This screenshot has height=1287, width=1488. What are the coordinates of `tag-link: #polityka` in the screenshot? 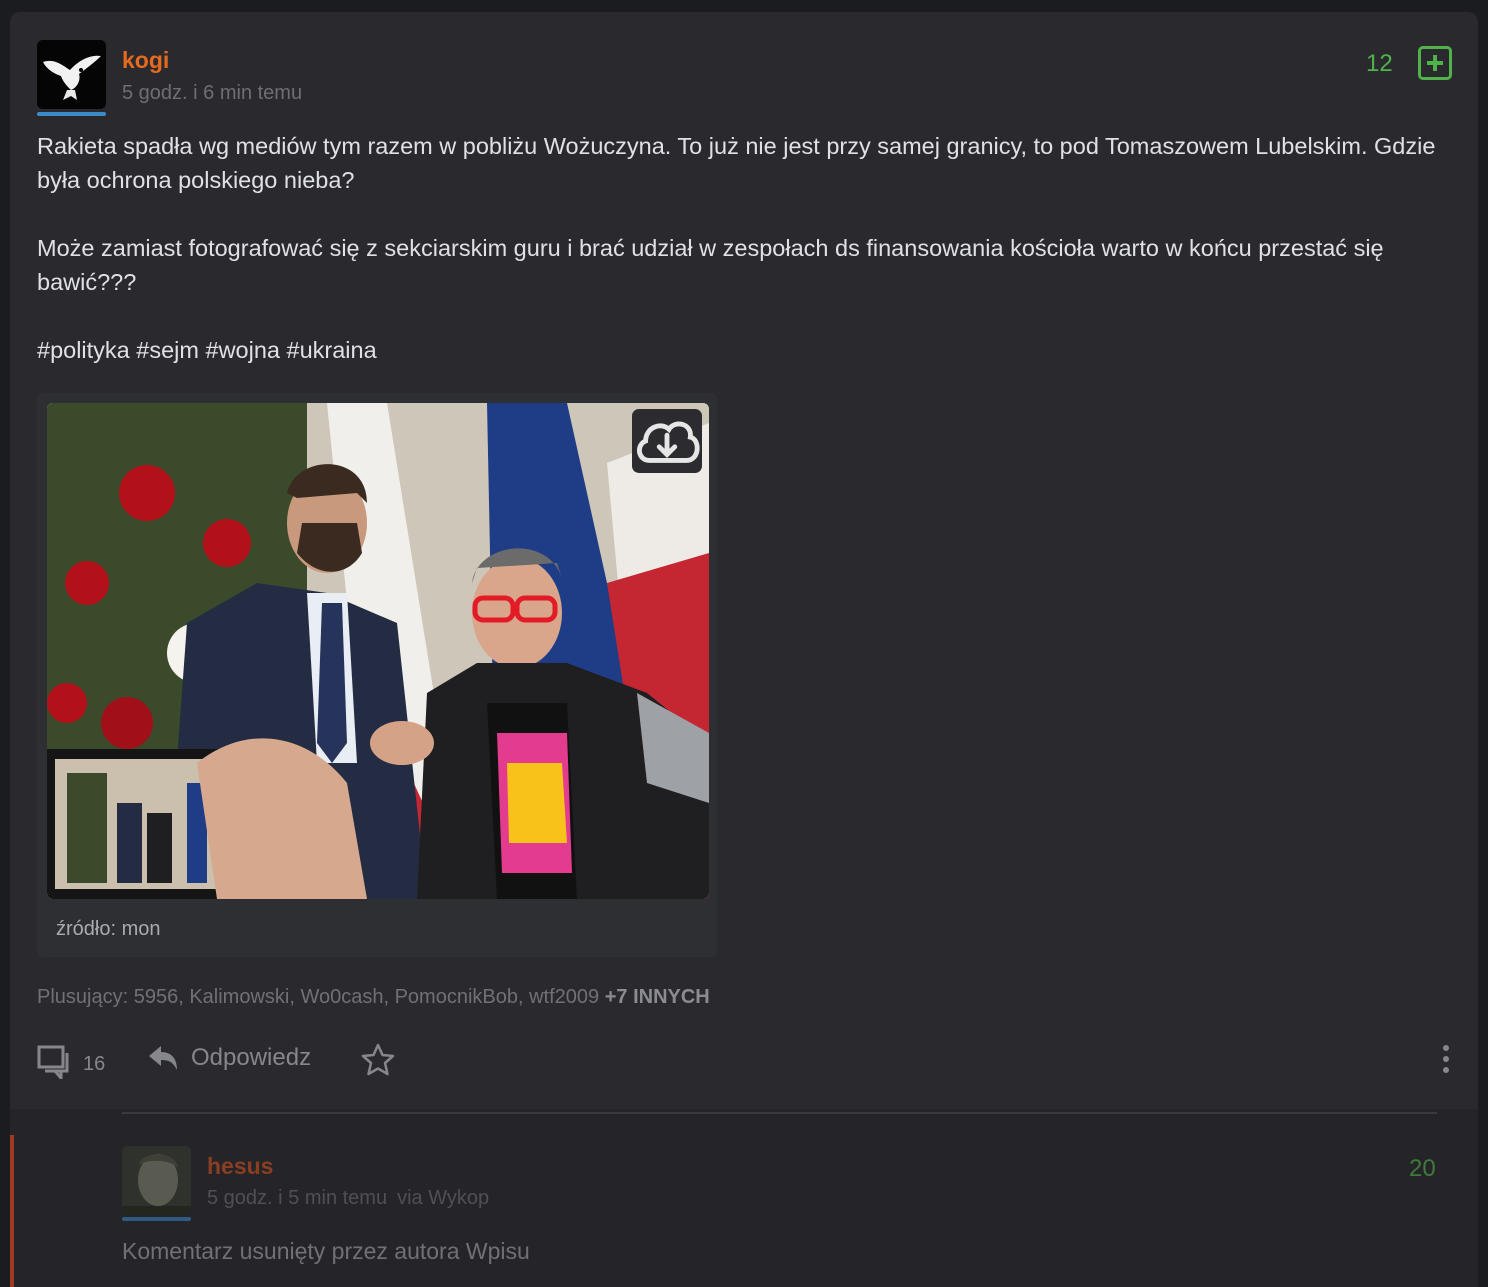 It's located at (83, 350).